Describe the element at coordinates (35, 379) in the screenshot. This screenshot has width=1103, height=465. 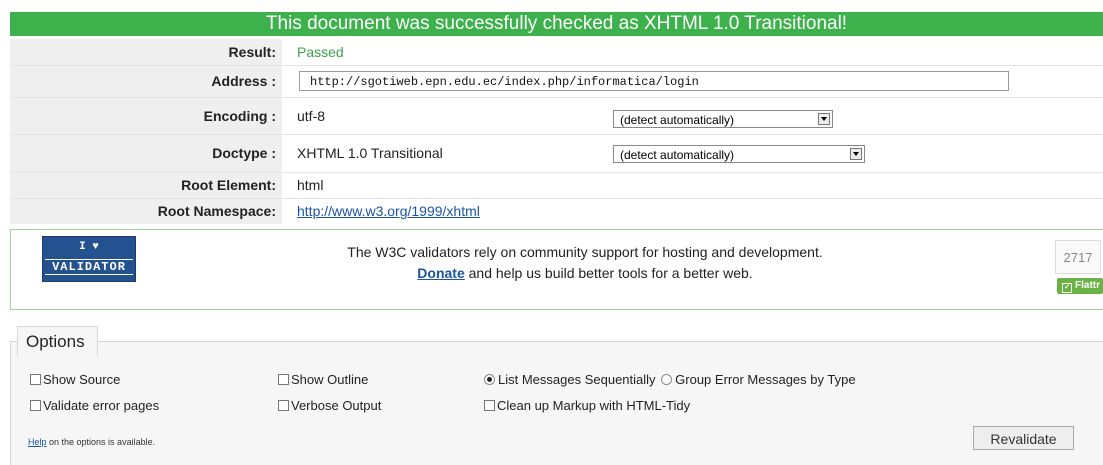
I see `show-source-checkbox` at that location.